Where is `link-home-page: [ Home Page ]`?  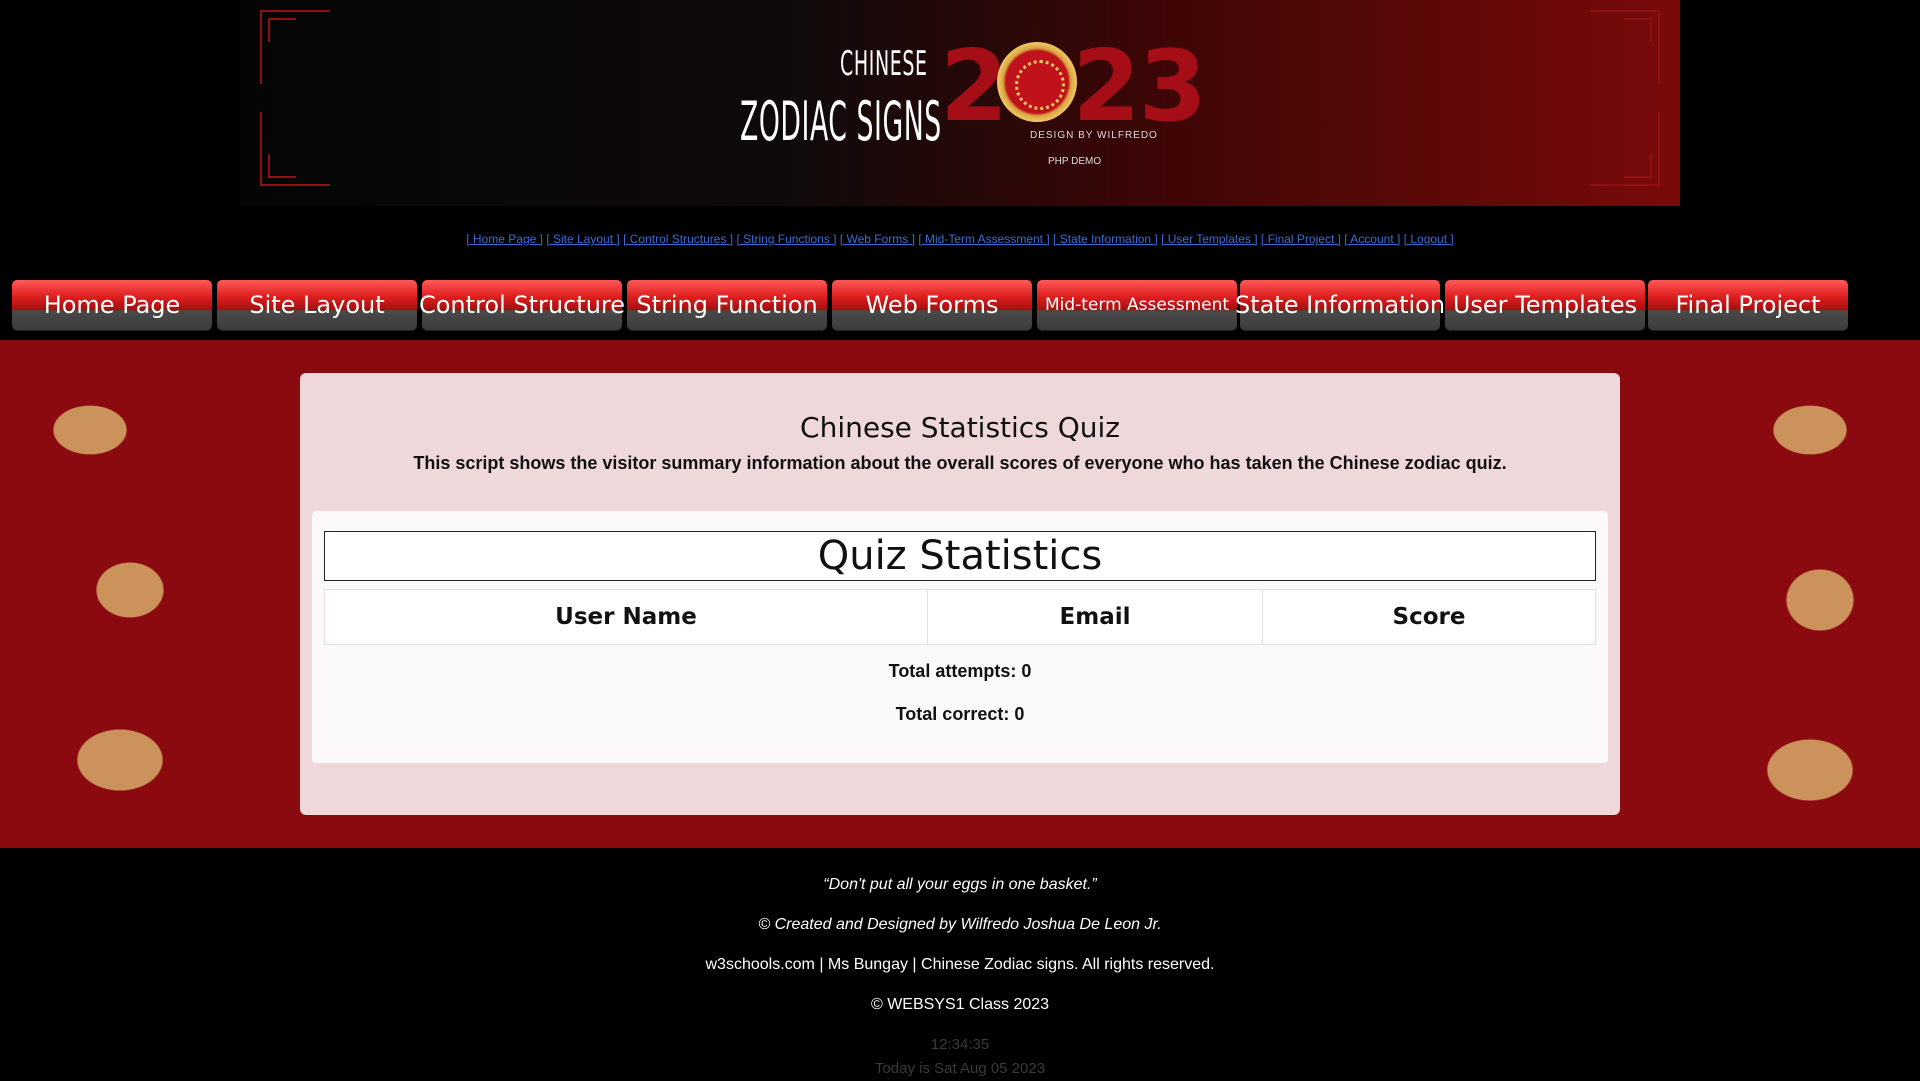 link-home-page: [ Home Page ] is located at coordinates (504, 239).